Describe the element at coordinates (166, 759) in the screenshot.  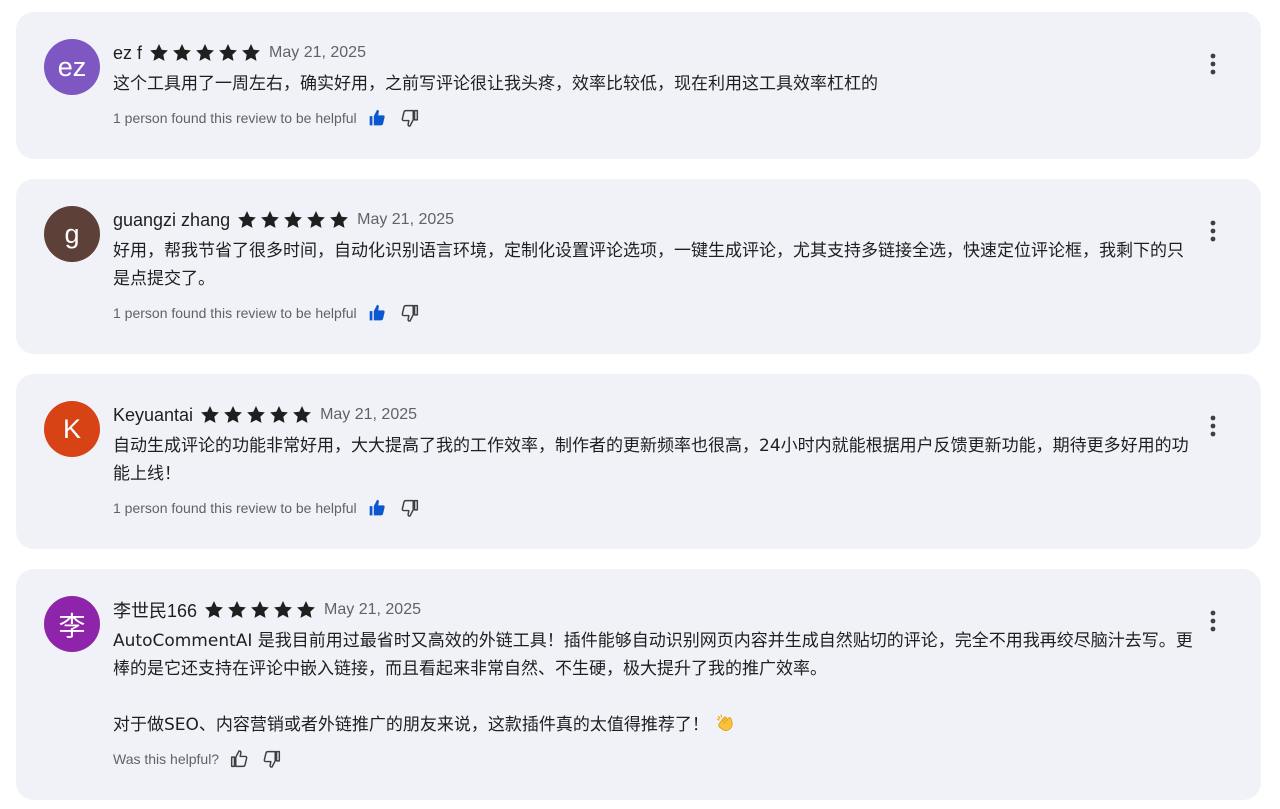
I see `helpful-text: Was this helpful?` at that location.